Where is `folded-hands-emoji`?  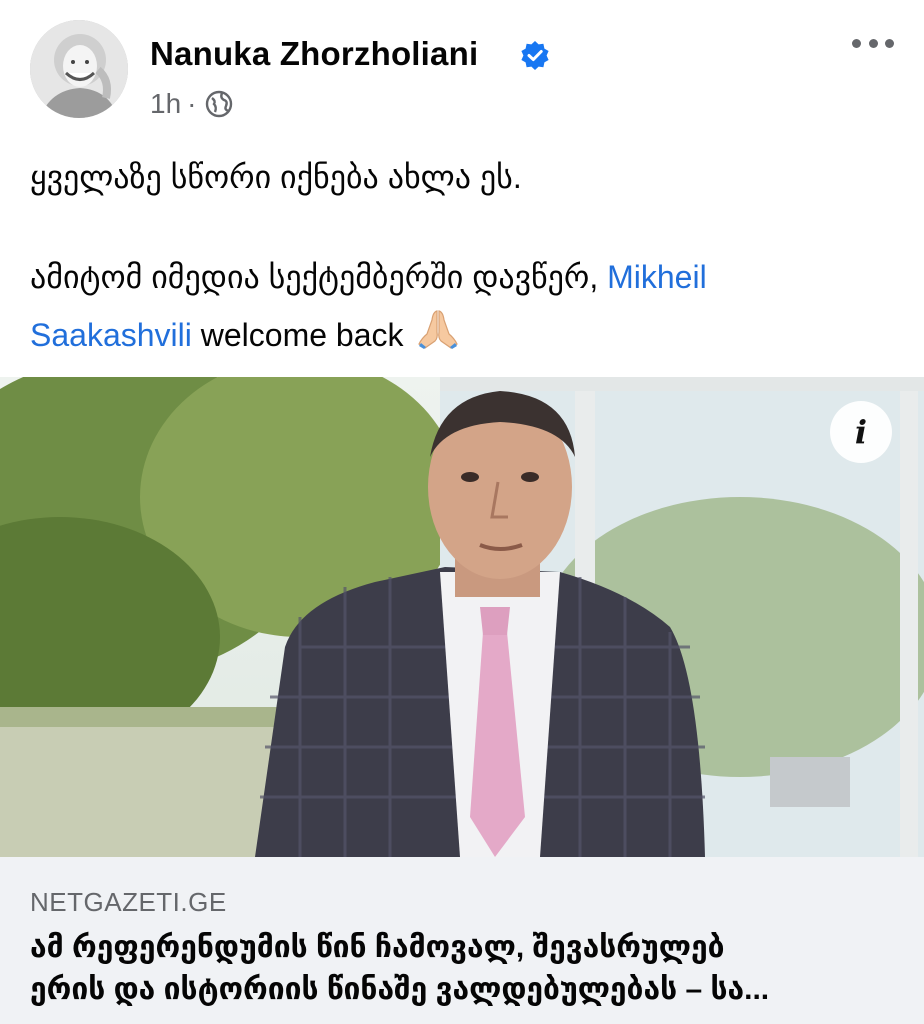
folded-hands-emoji is located at coordinates (438, 329).